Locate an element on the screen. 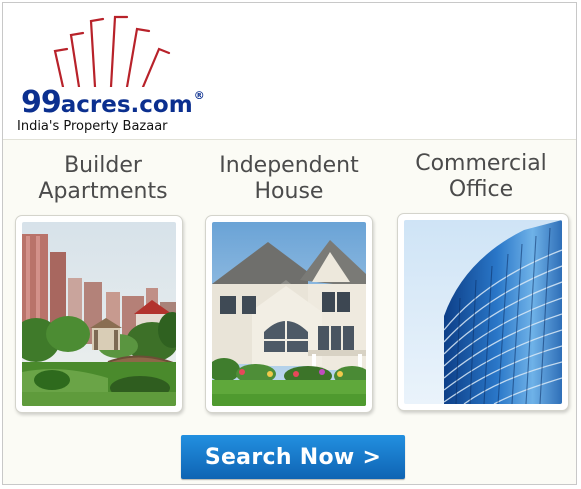 This screenshot has height=489, width=581. category-title-line2: Apartments is located at coordinates (103, 192).